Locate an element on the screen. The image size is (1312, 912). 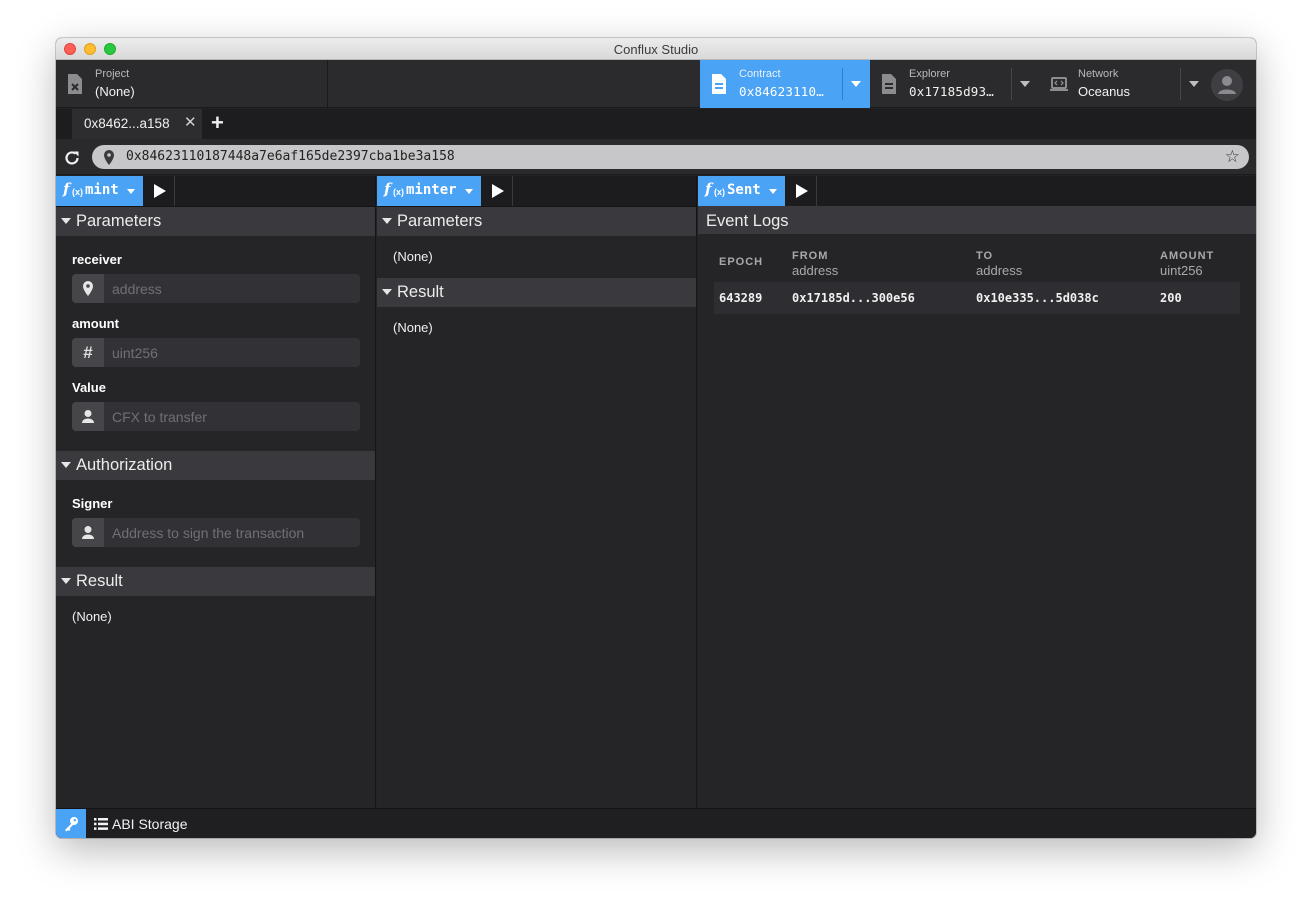
contract-file-icon is located at coordinates (719, 84).